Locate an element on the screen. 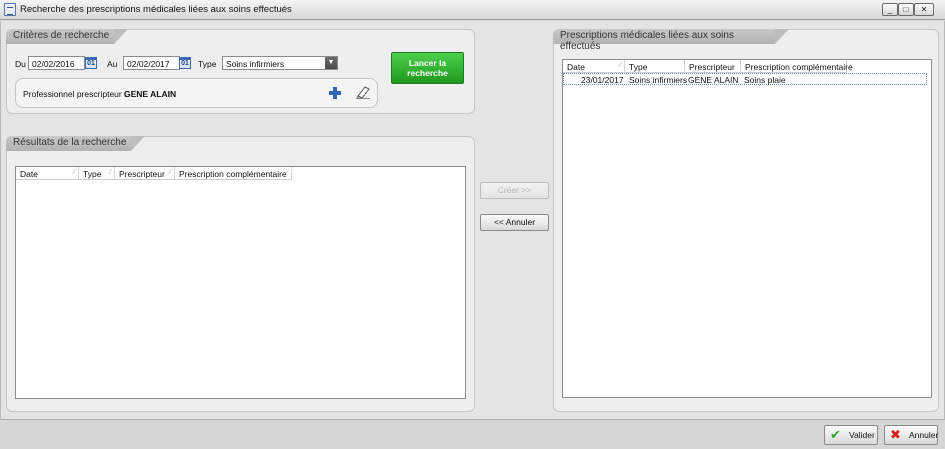 Image resolution: width=945 pixels, height=449 pixels. prescriber-value: GENE ALAIN is located at coordinates (150, 94).